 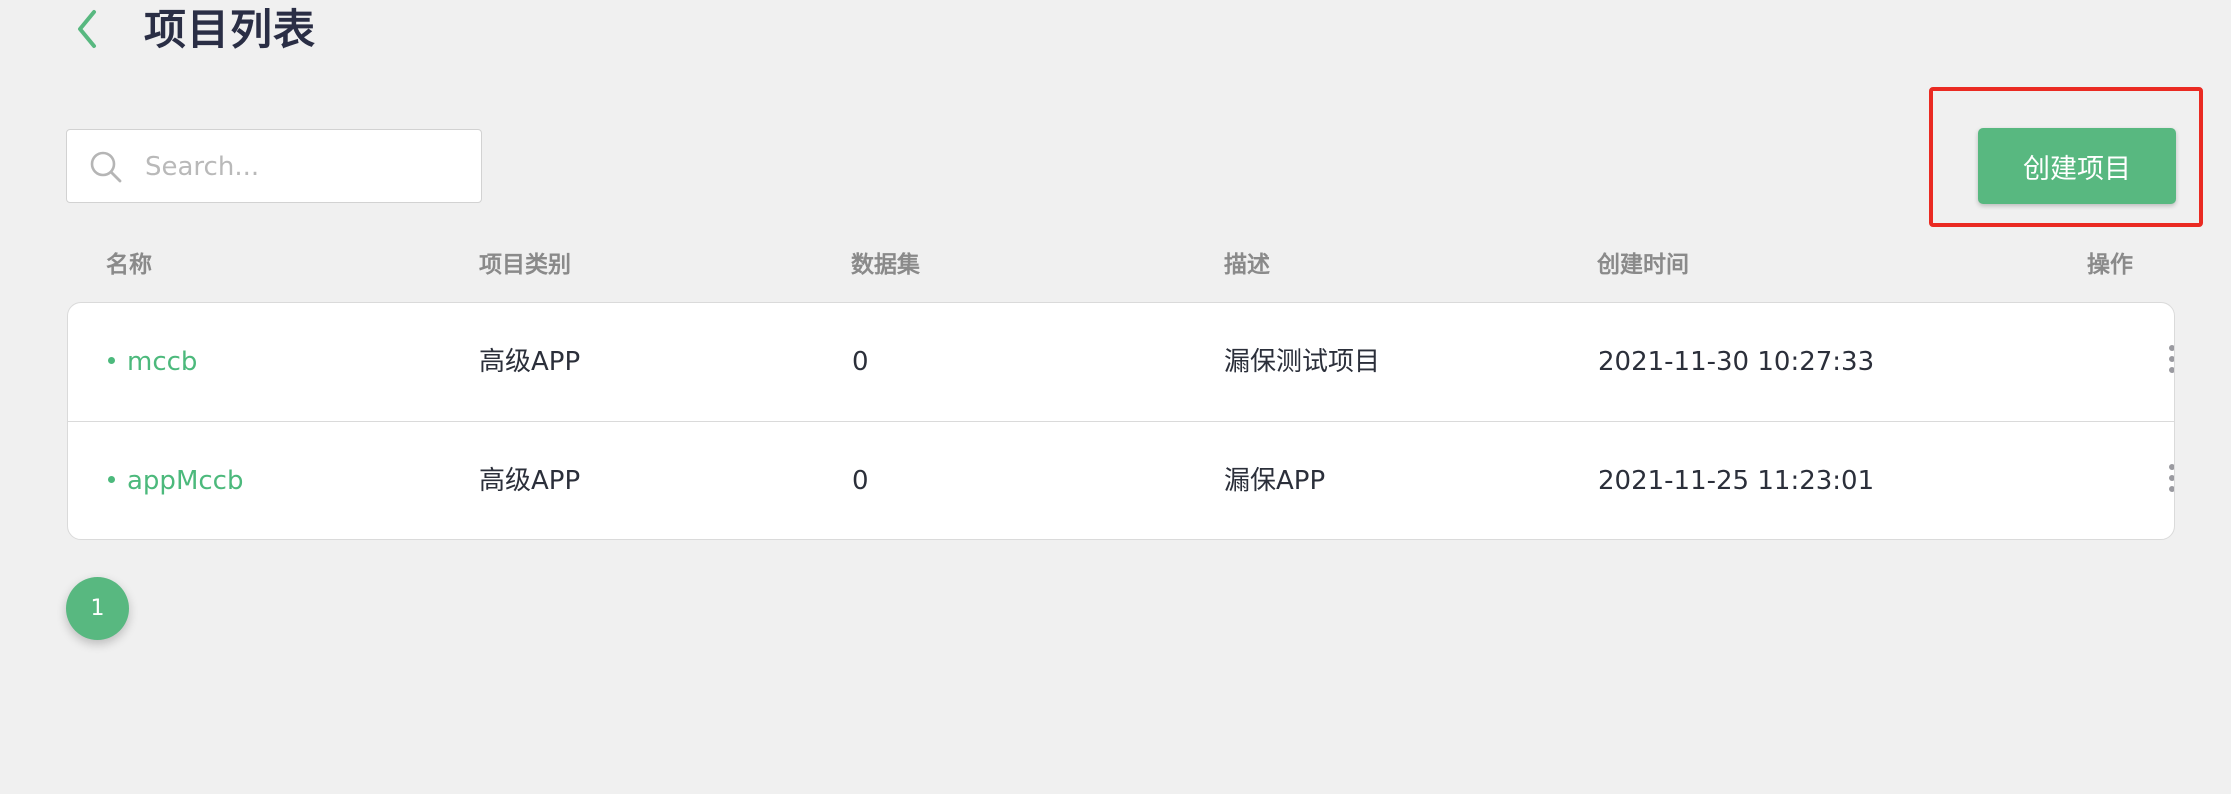 What do you see at coordinates (1643, 265) in the screenshot?
I see `column-header-created-at: 创建时间` at bounding box center [1643, 265].